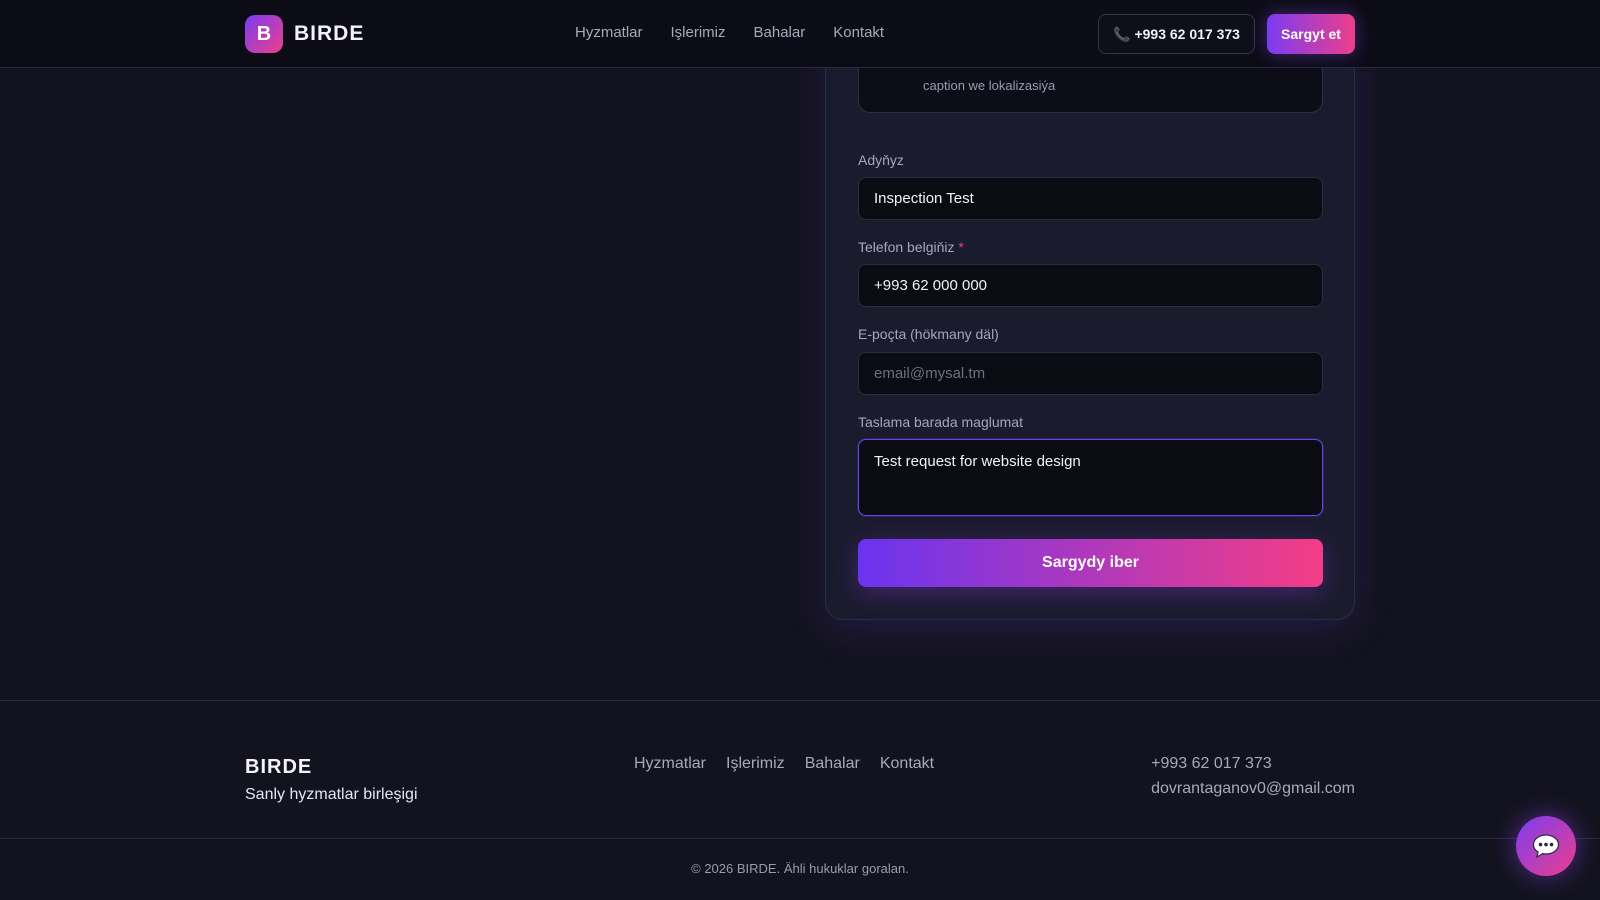  Describe the element at coordinates (1090, 373) in the screenshot. I see `email-input: email@mysal.tm` at that location.